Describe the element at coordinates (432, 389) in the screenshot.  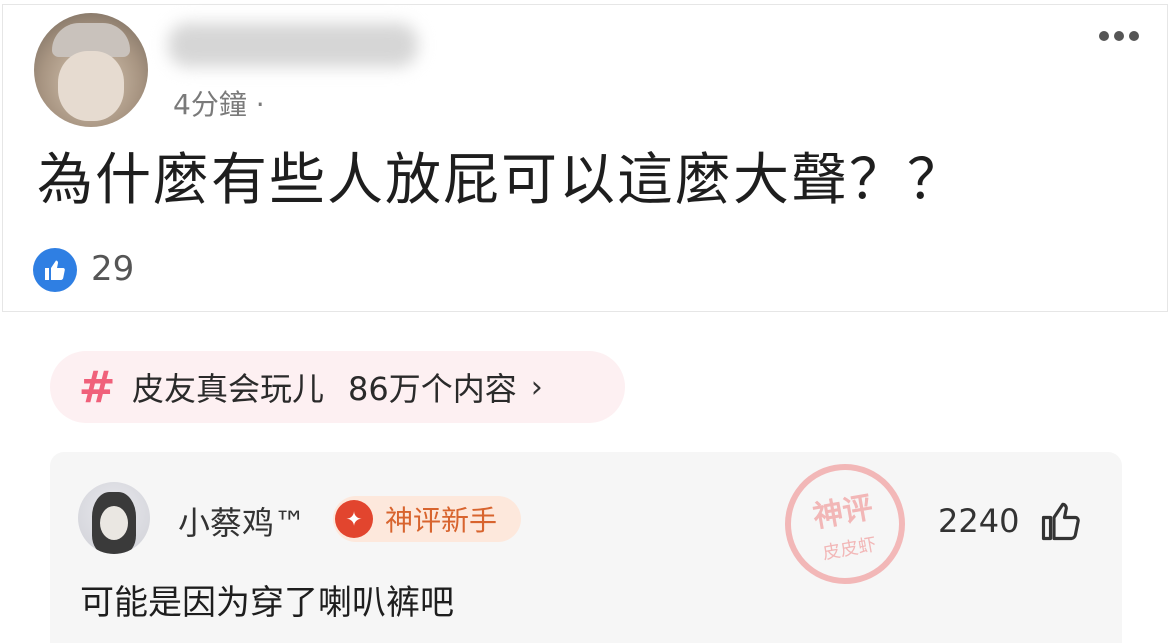
I see `topic-count: 86万个内容` at that location.